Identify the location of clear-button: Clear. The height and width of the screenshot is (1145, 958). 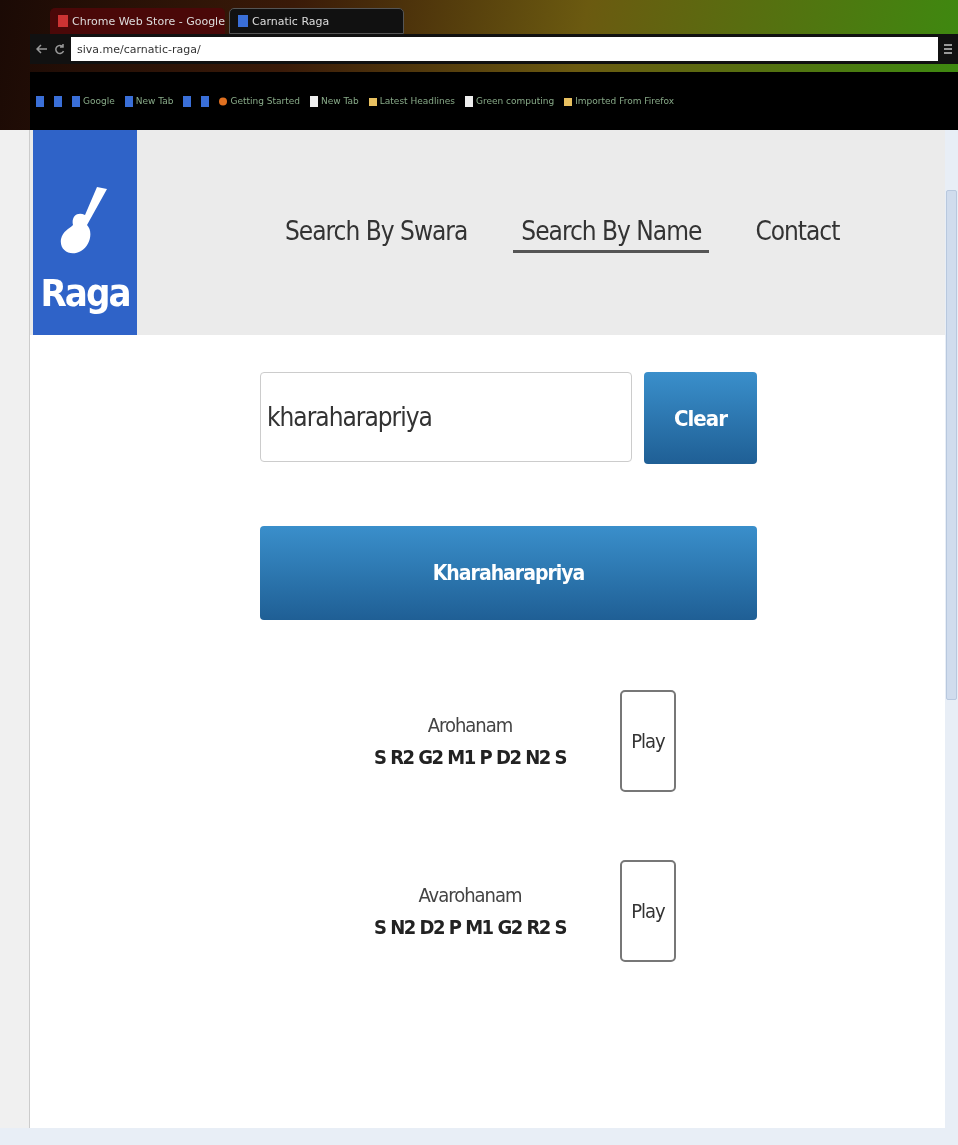
(700, 418).